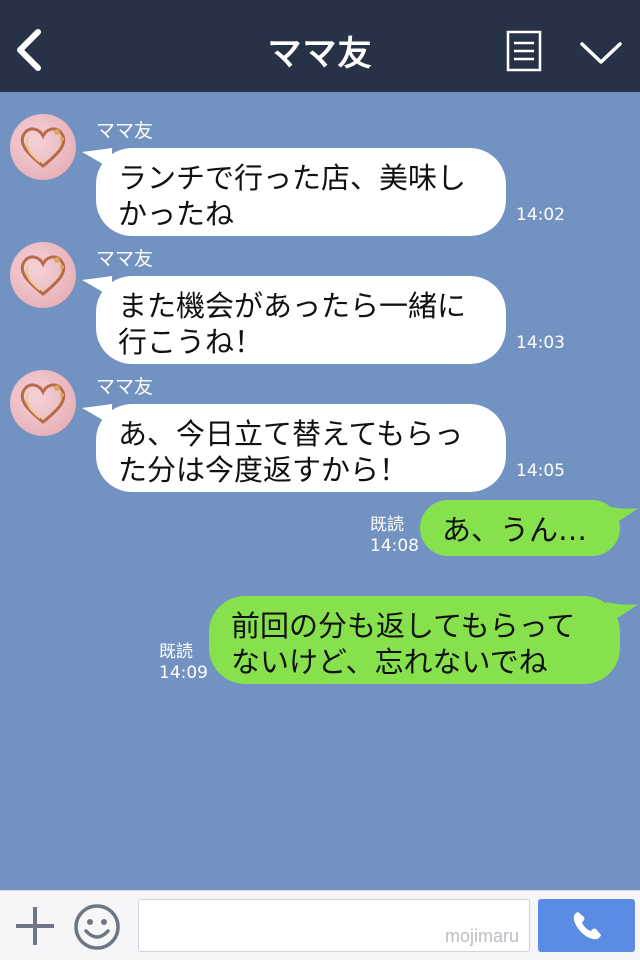 This screenshot has height=960, width=640. I want to click on message-line: あ、今日立て替えてもらっ, so click(291, 434).